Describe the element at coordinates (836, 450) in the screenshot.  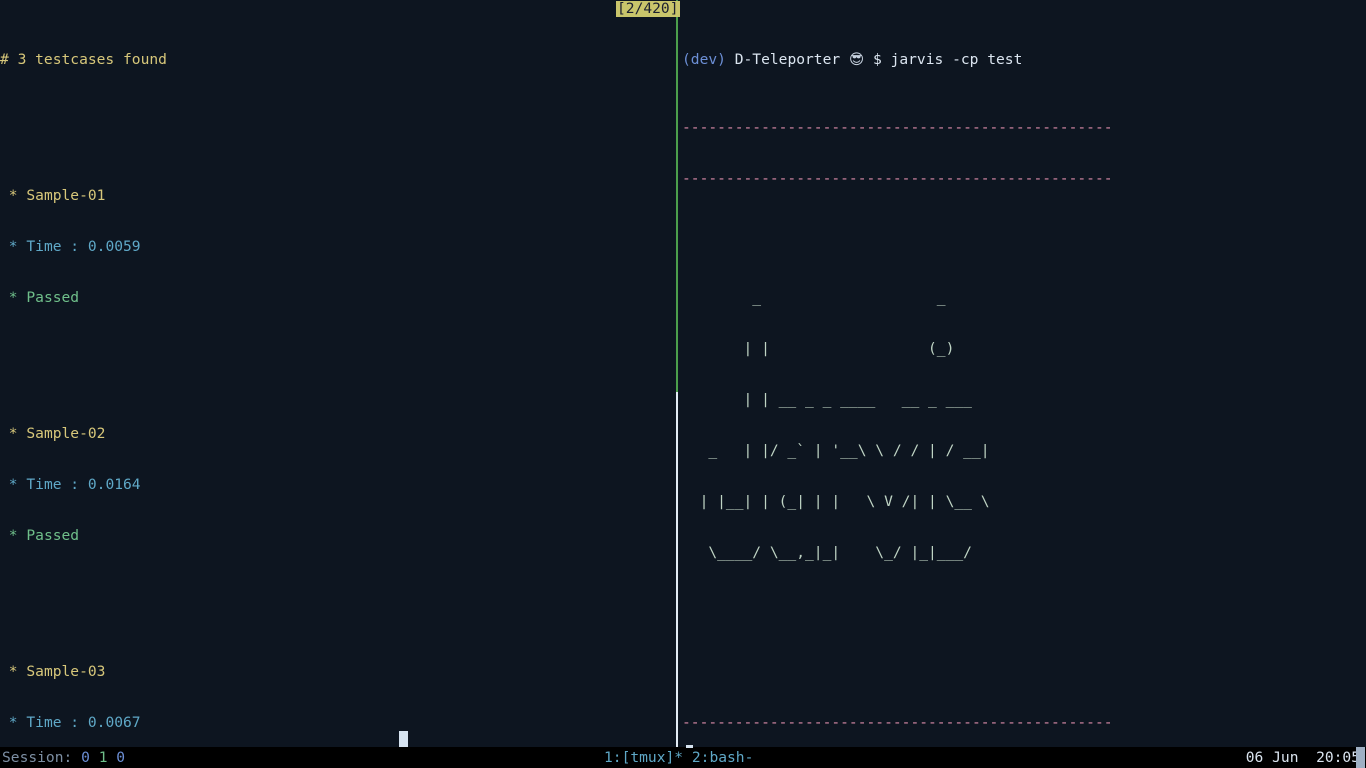
I see `ascii-art-line: _ | |/ _` | '__\ \ / / | / __|` at that location.